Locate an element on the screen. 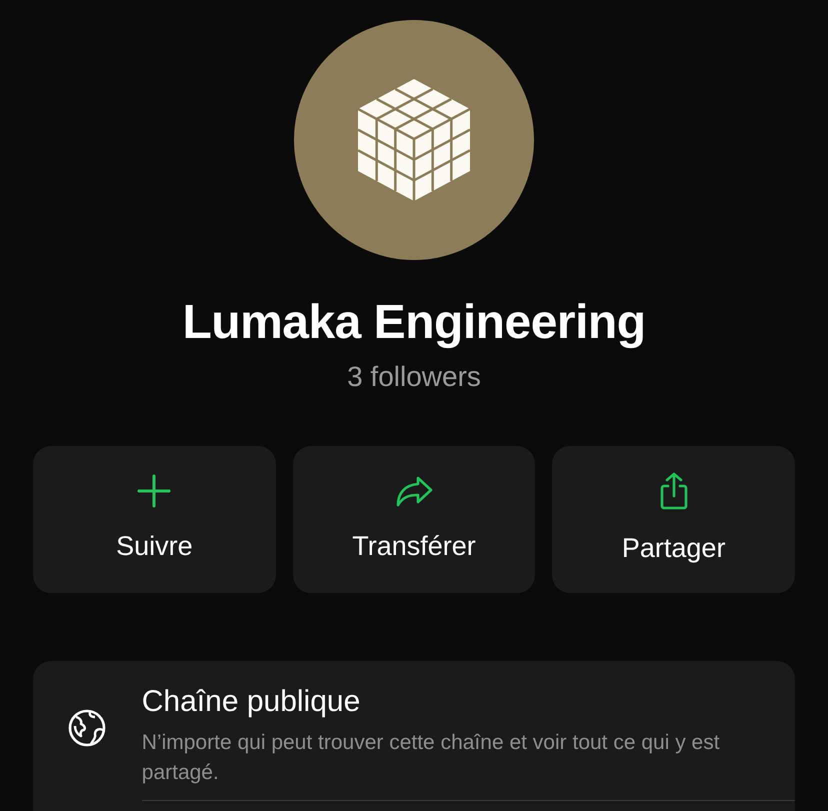  plus-icon is located at coordinates (154, 491).